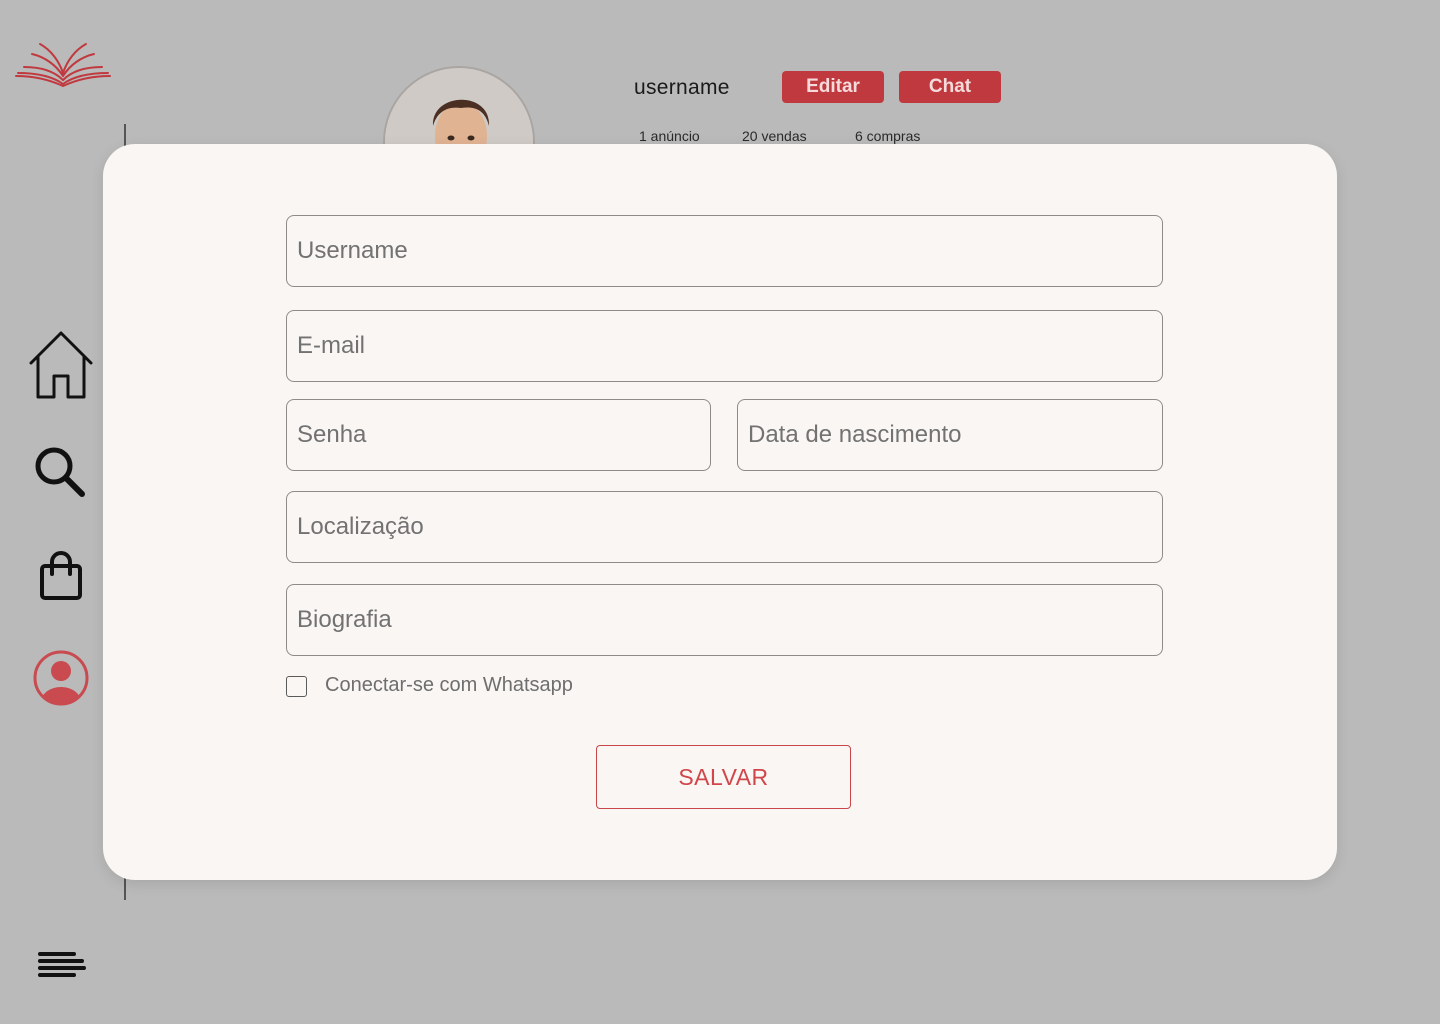 The height and width of the screenshot is (1024, 1440). Describe the element at coordinates (61, 576) in the screenshot. I see `shopping-bag-icon` at that location.